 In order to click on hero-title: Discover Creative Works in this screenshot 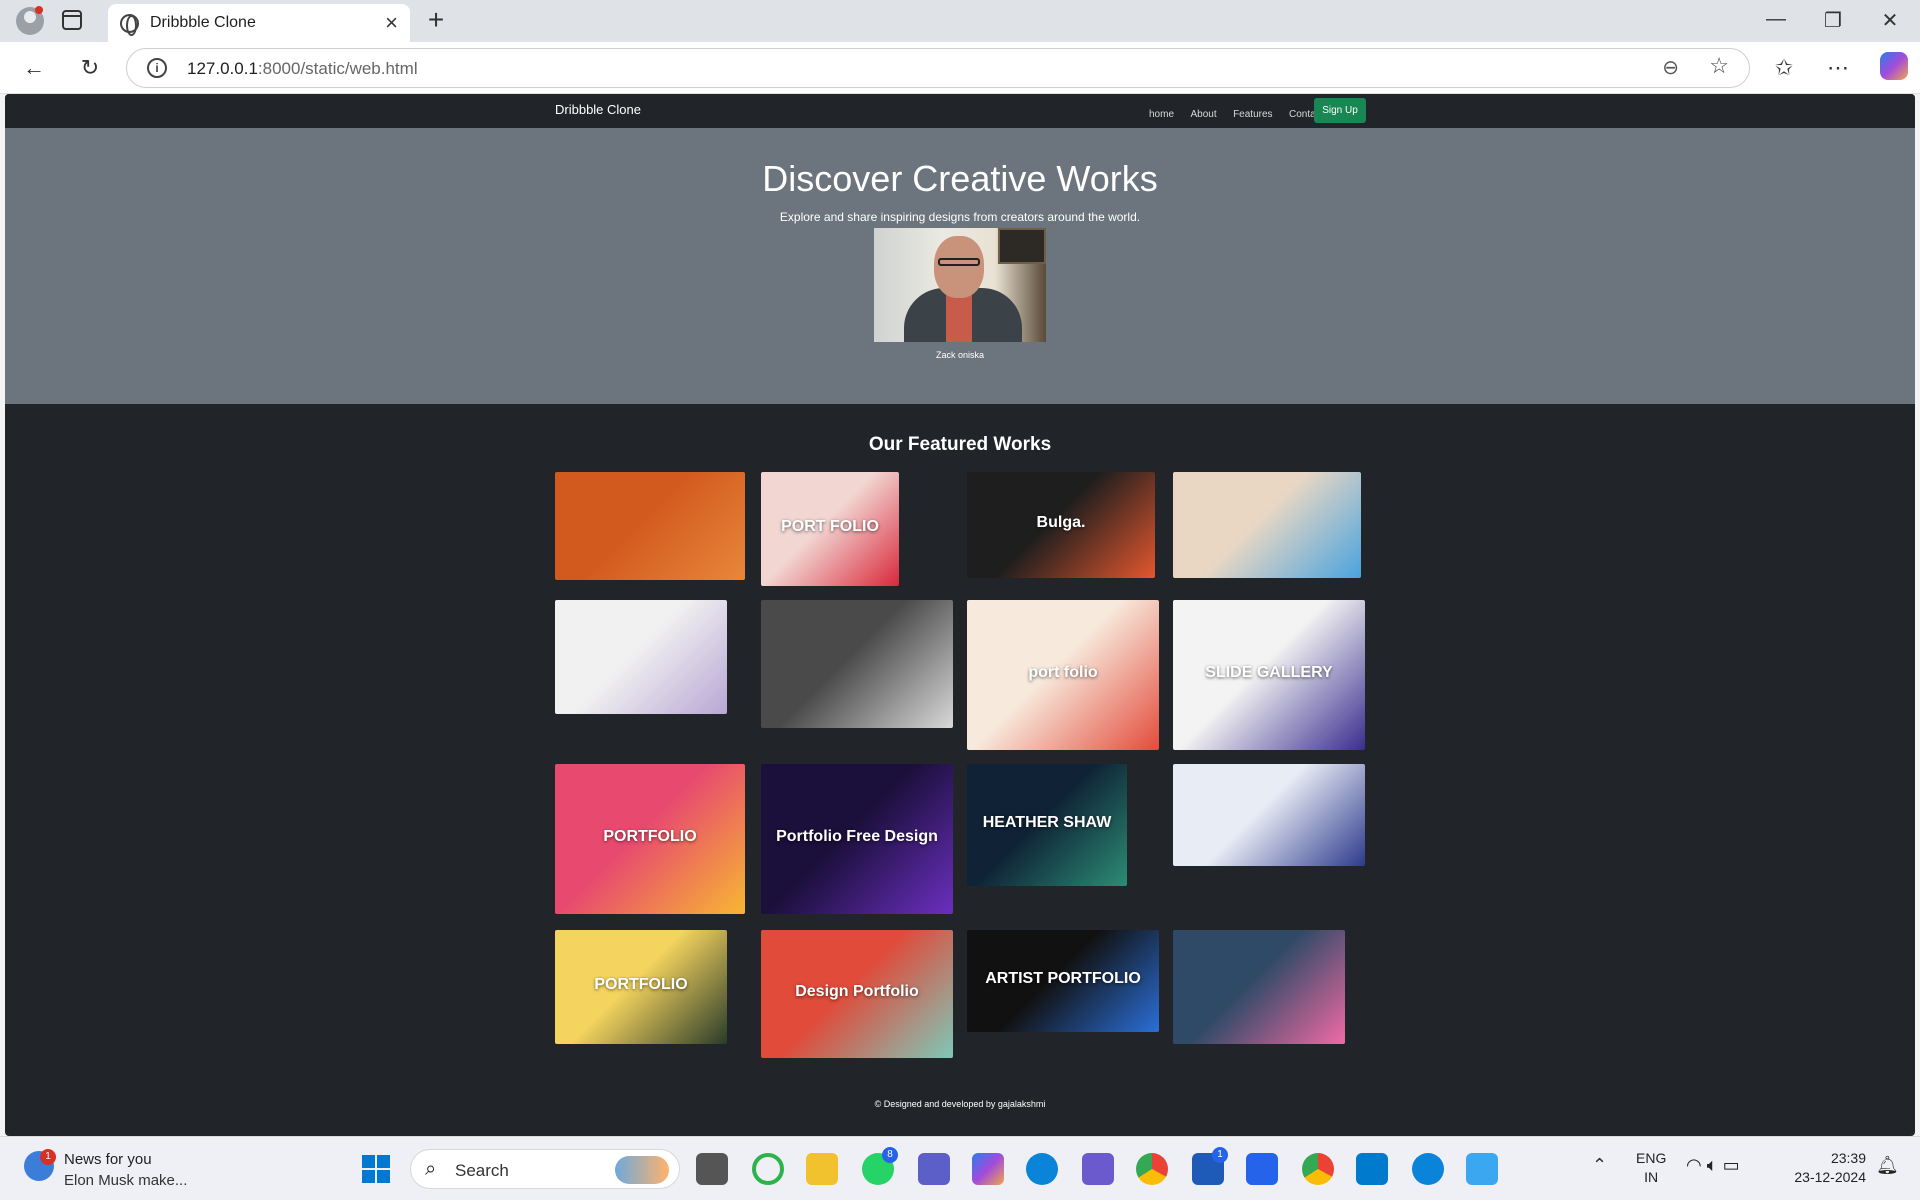, I will do `click(960, 178)`.